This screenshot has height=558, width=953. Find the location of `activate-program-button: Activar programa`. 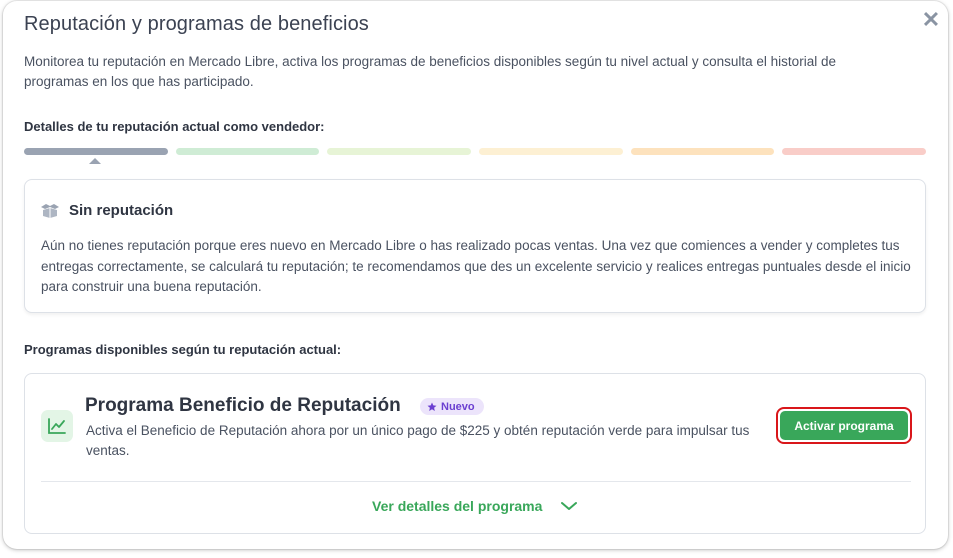

activate-program-button: Activar programa is located at coordinates (844, 425).